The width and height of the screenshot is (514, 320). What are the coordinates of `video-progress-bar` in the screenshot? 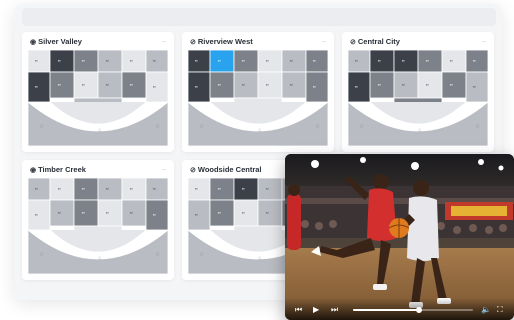 It's located at (413, 310).